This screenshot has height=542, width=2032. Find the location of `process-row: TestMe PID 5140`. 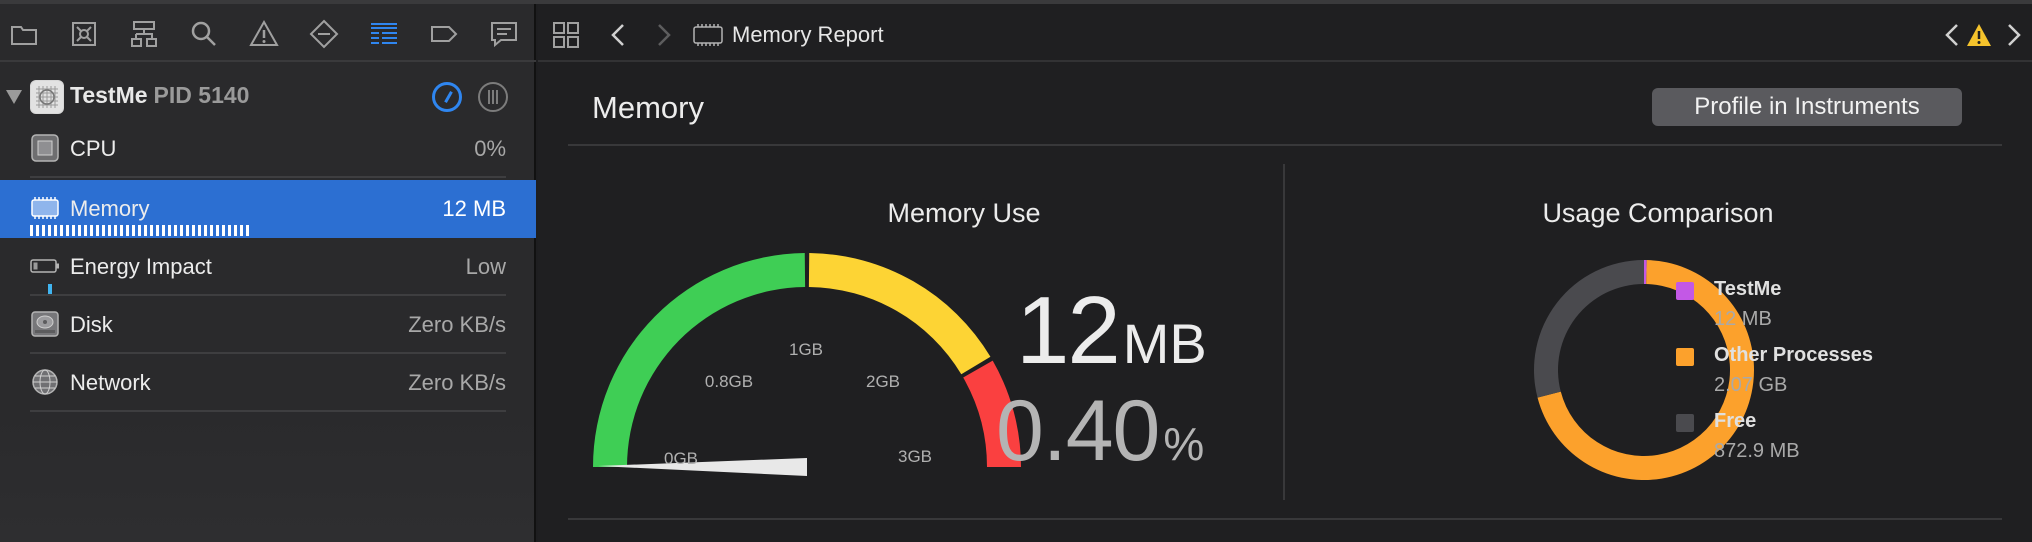

process-row: TestMe PID 5140 is located at coordinates (268, 98).